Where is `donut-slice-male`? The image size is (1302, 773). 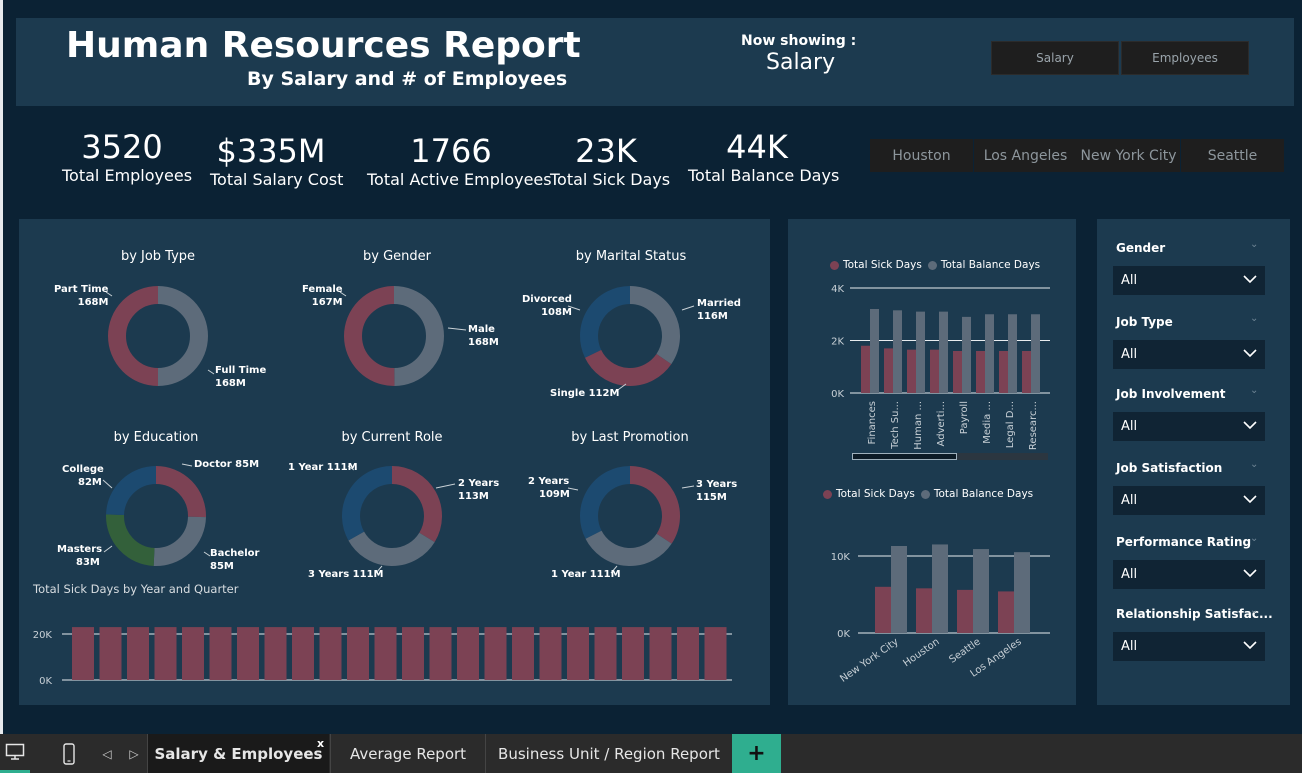 donut-slice-male is located at coordinates (369, 336).